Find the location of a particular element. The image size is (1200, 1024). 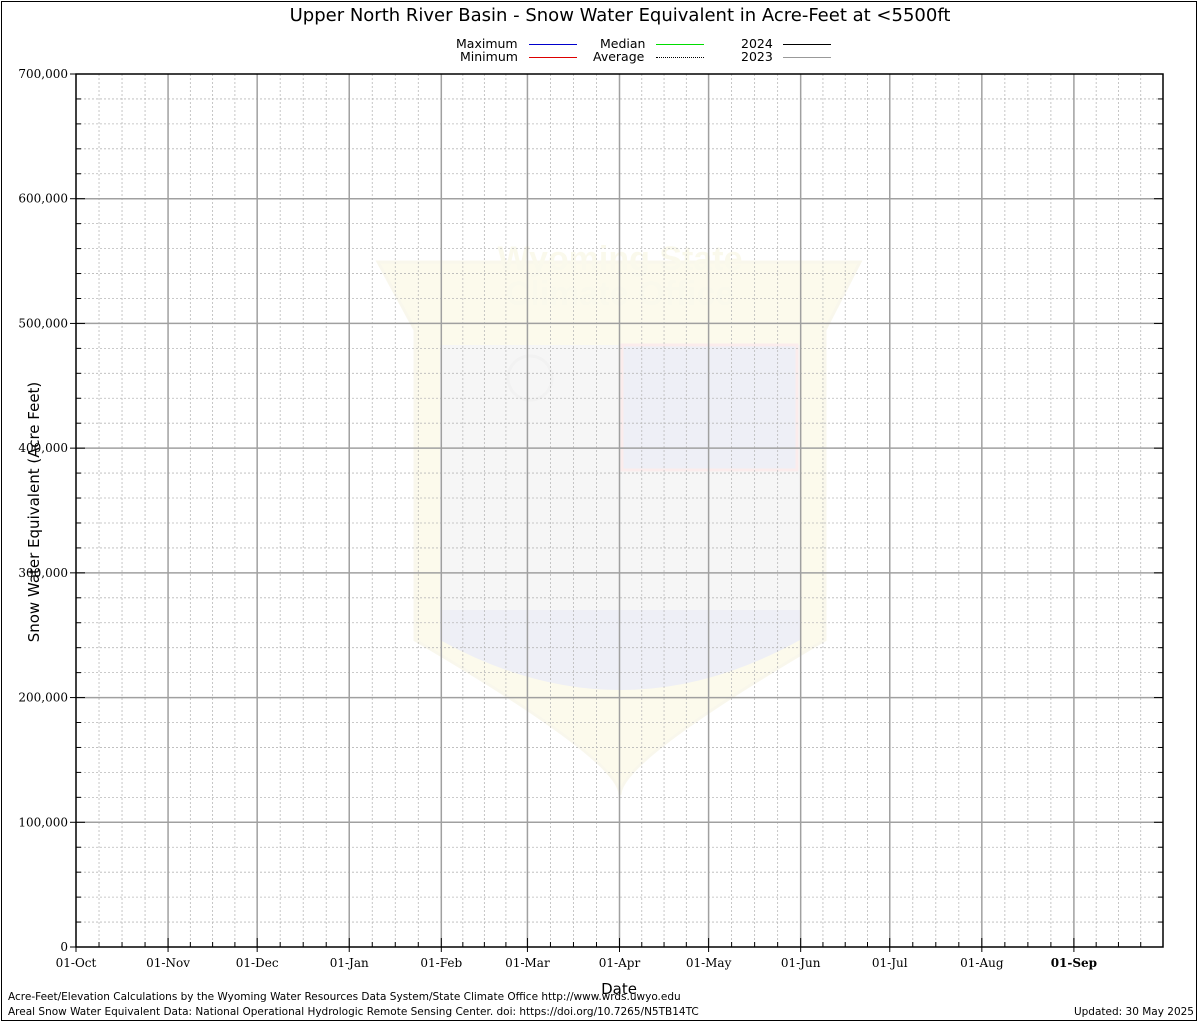

x-tick-label: 01-Feb is located at coordinates (441, 963).